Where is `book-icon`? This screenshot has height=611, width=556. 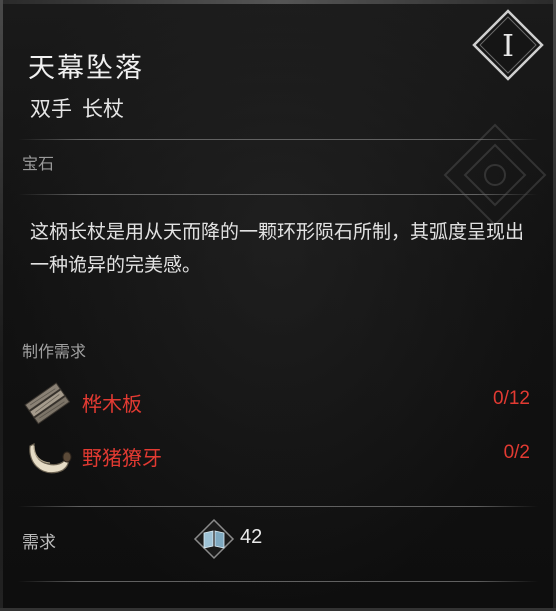
book-icon is located at coordinates (214, 539).